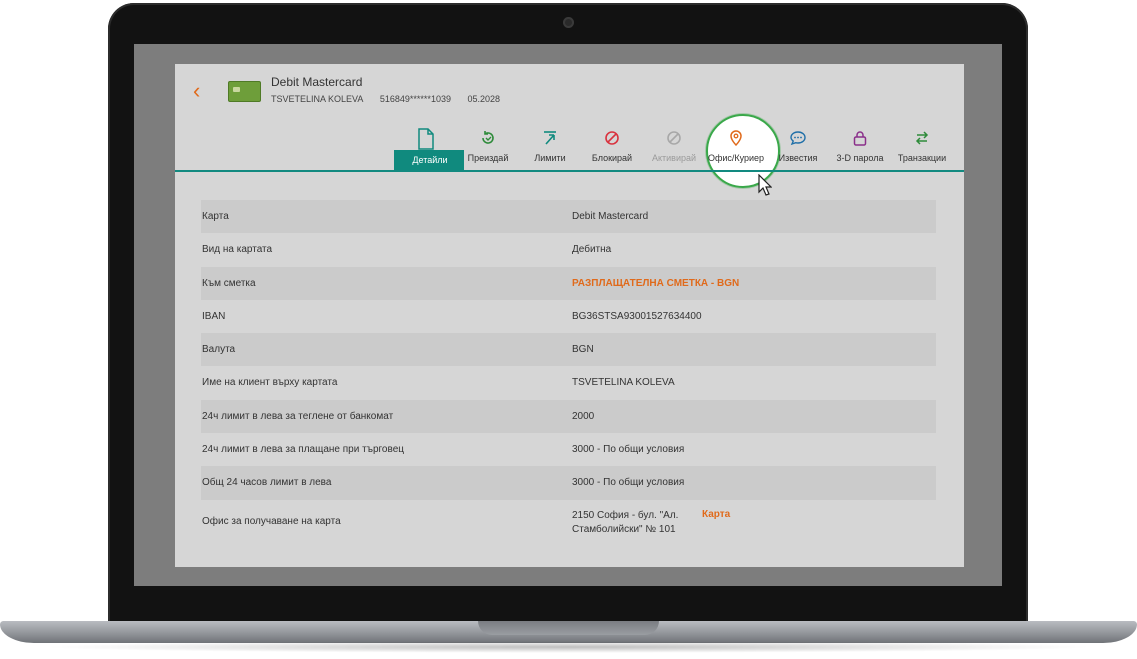 The image size is (1137, 659). I want to click on card-expiry: 05.2028, so click(484, 99).